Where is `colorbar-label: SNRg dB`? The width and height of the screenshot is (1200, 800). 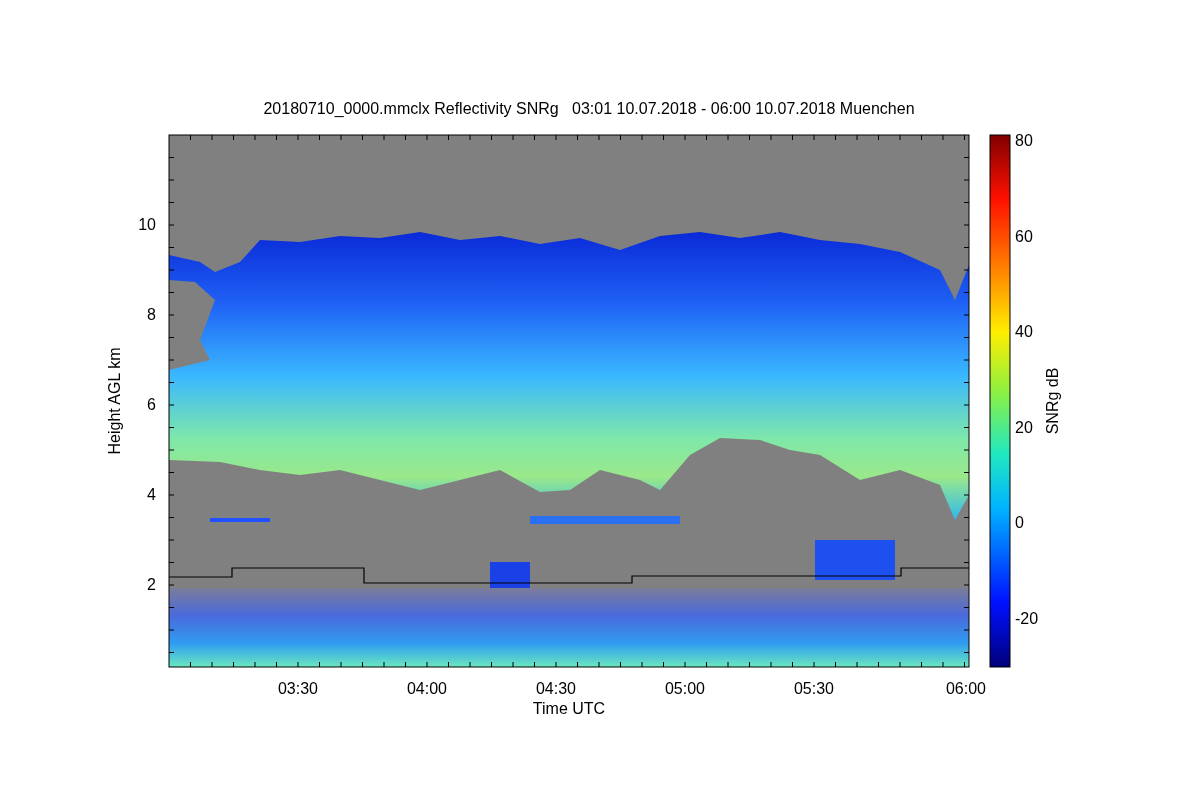 colorbar-label: SNRg dB is located at coordinates (1052, 401).